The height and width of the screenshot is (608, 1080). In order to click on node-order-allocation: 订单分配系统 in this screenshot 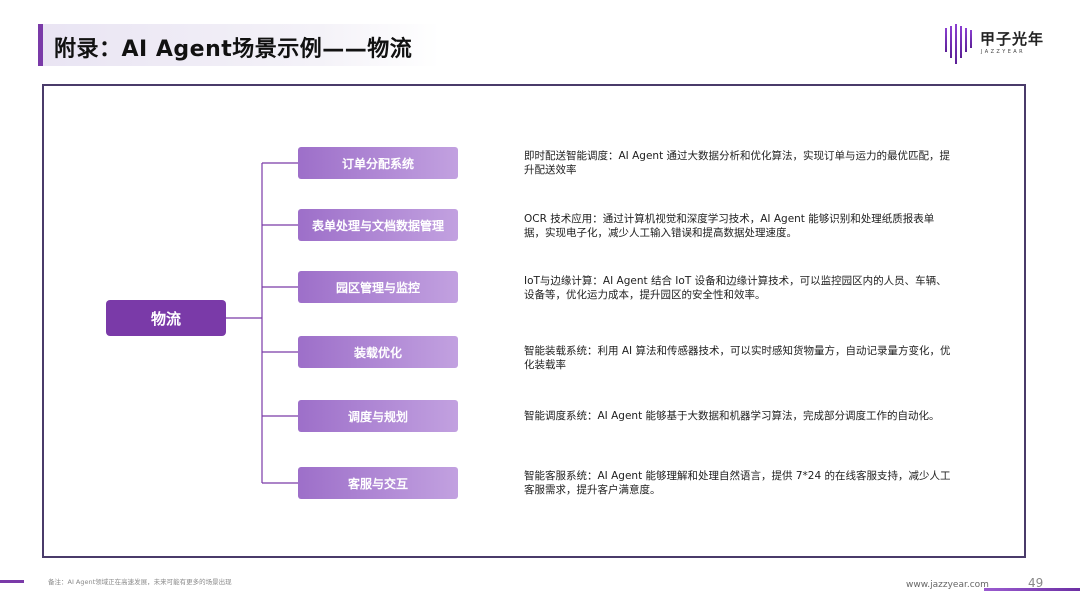, I will do `click(378, 163)`.